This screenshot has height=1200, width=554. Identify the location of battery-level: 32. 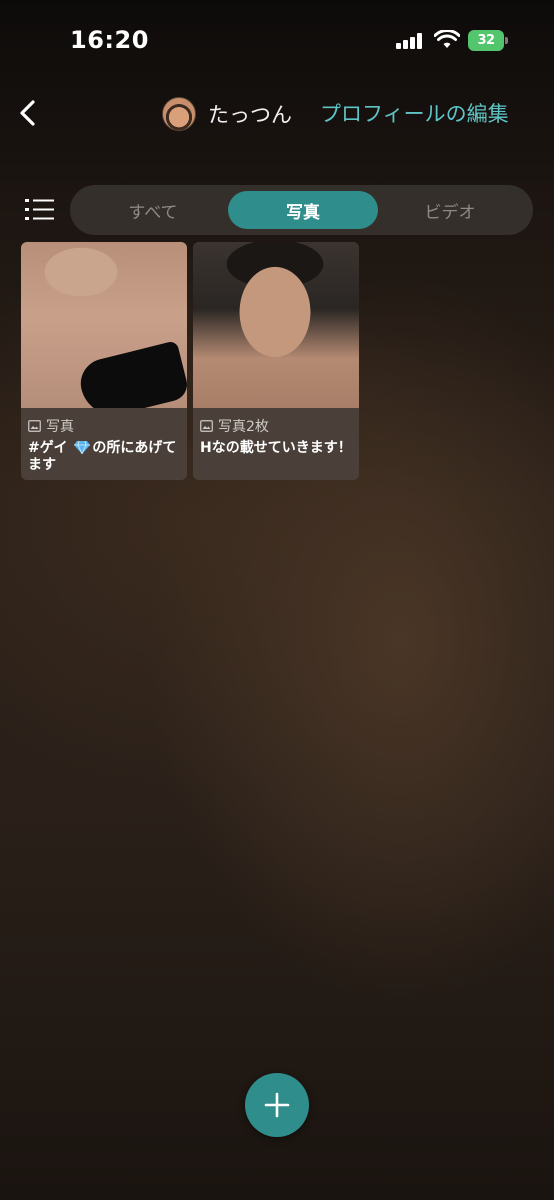
(486, 40).